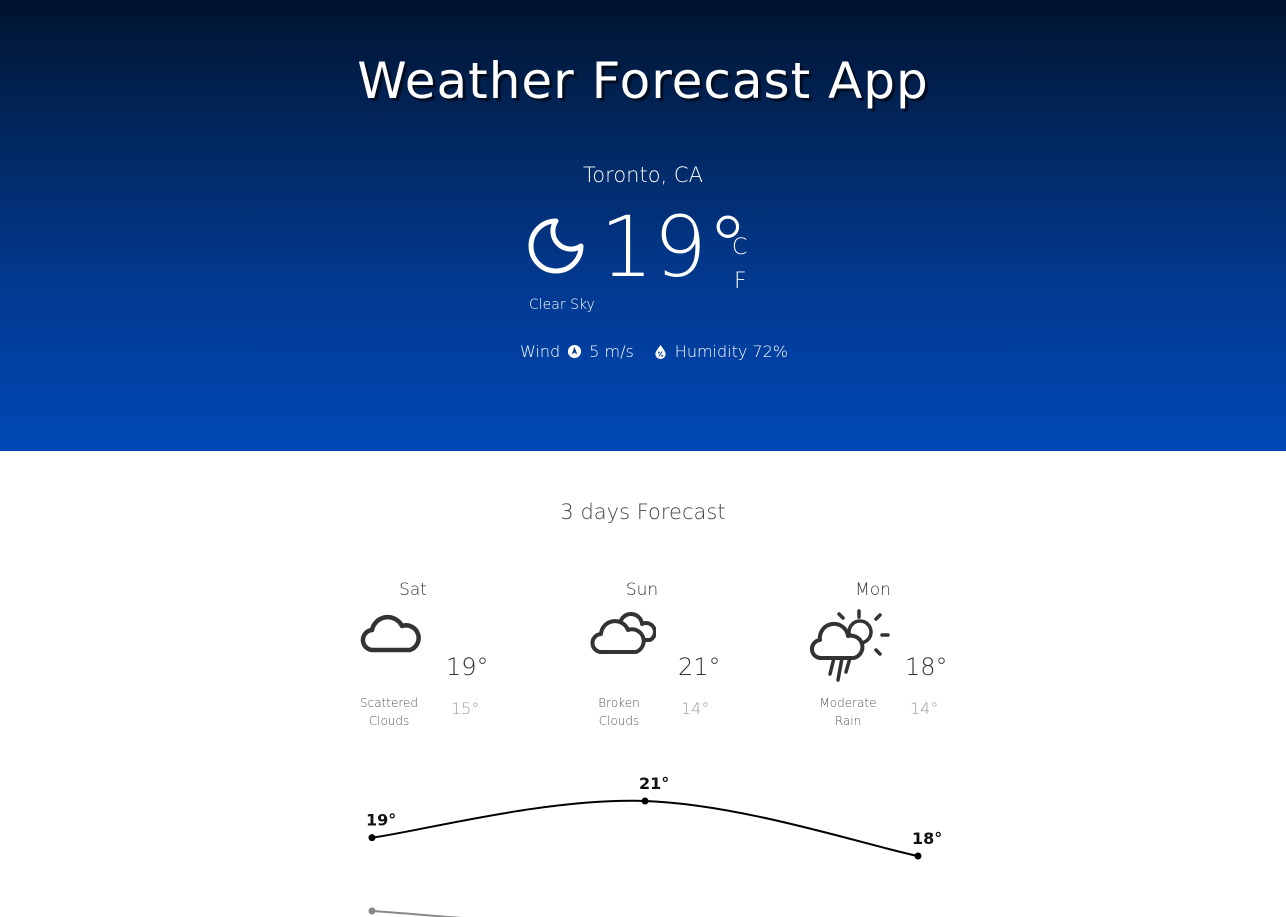 This screenshot has height=917, width=1286. I want to click on broken-clouds-icon, so click(623, 632).